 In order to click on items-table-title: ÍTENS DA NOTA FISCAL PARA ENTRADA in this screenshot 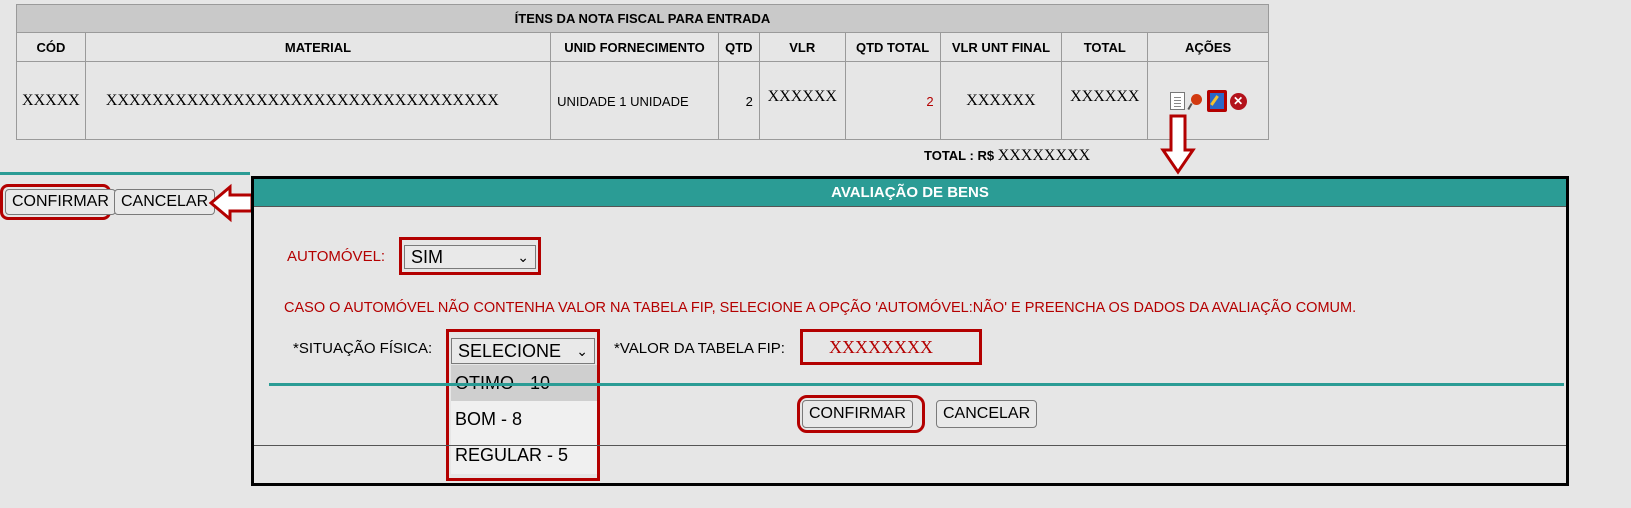, I will do `click(642, 19)`.